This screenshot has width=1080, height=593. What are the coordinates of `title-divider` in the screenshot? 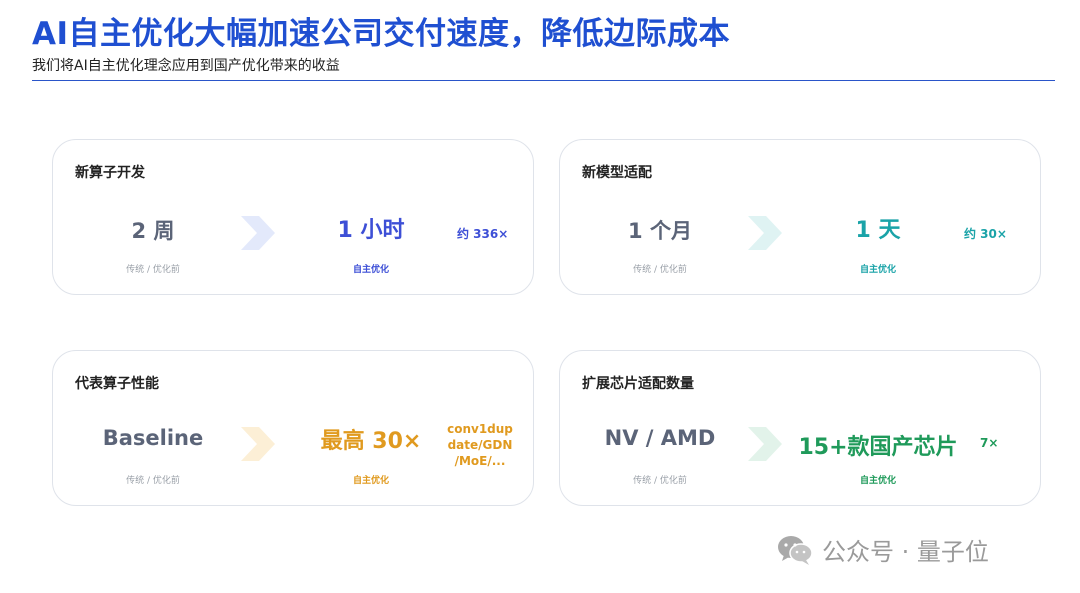 It's located at (543, 80).